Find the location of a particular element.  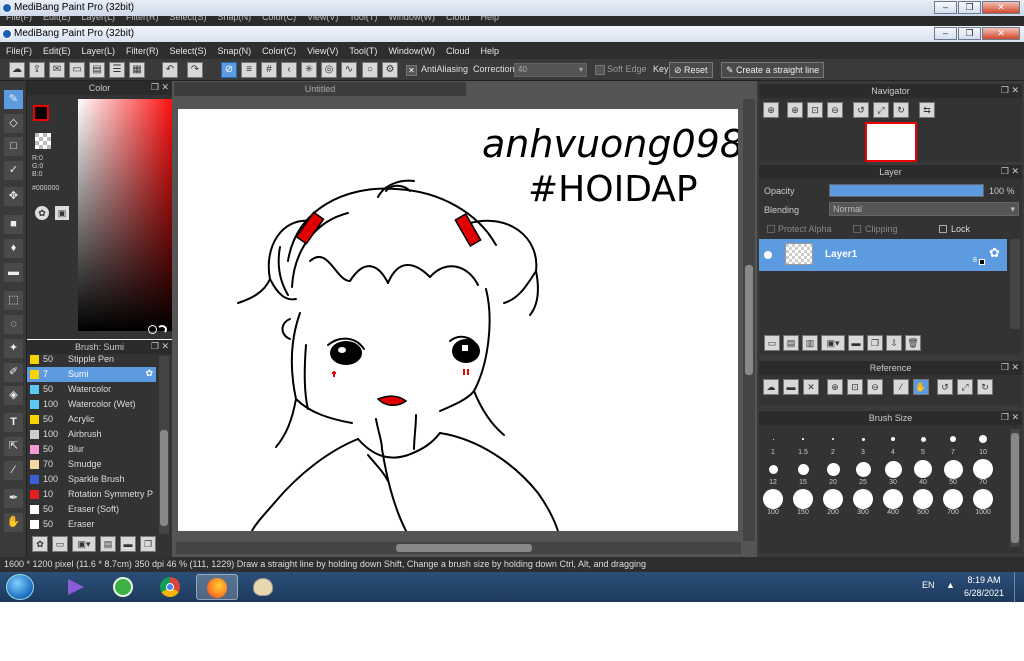

menu-cloud: Cloud is located at coordinates (458, 51).